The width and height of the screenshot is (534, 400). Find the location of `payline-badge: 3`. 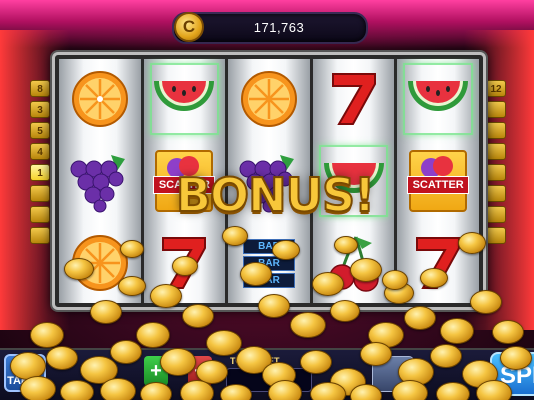

payline-badge: 3 is located at coordinates (40, 109).